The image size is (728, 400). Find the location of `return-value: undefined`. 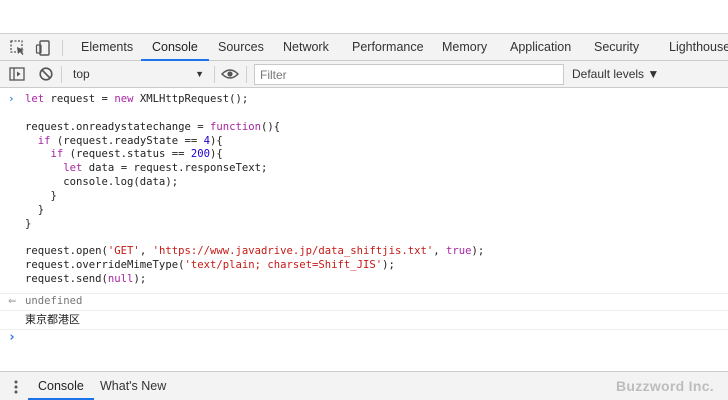

return-value: undefined is located at coordinates (54, 301).